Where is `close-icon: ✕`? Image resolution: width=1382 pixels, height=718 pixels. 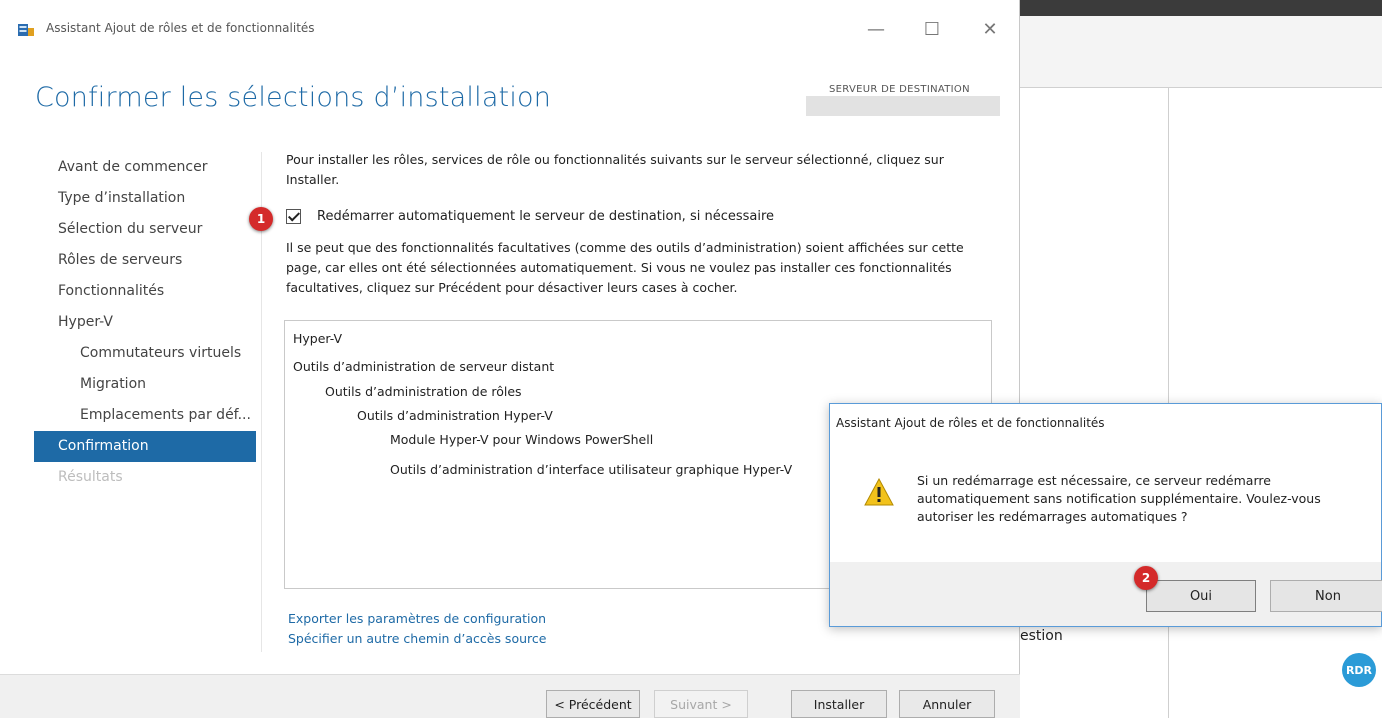 close-icon: ✕ is located at coordinates (990, 29).